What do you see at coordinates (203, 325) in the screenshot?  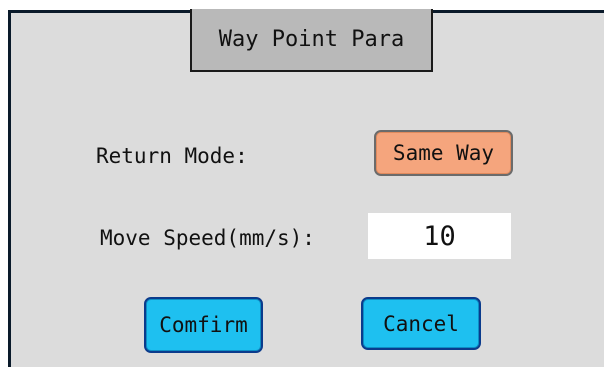 I see `confirm-button: Comfirm` at bounding box center [203, 325].